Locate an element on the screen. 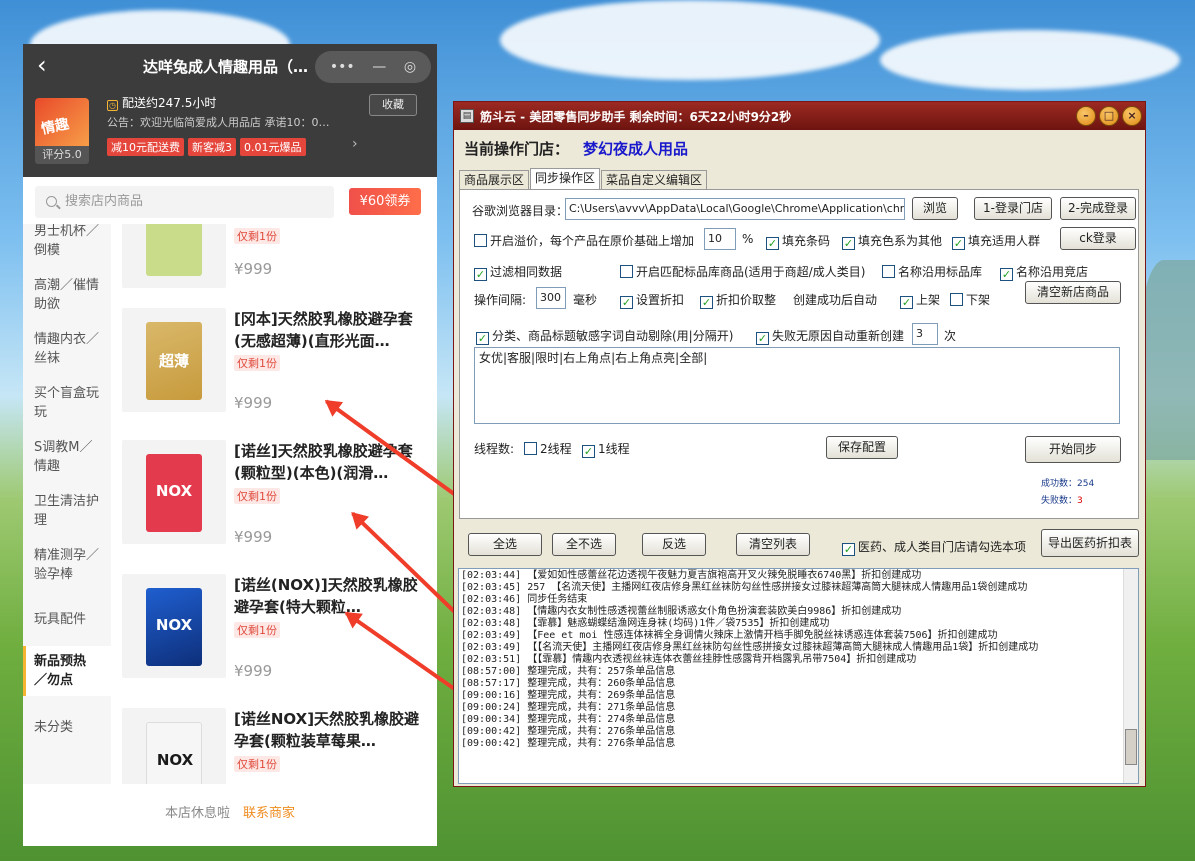 The width and height of the screenshot is (1195, 861). close-button: × is located at coordinates (1132, 116).